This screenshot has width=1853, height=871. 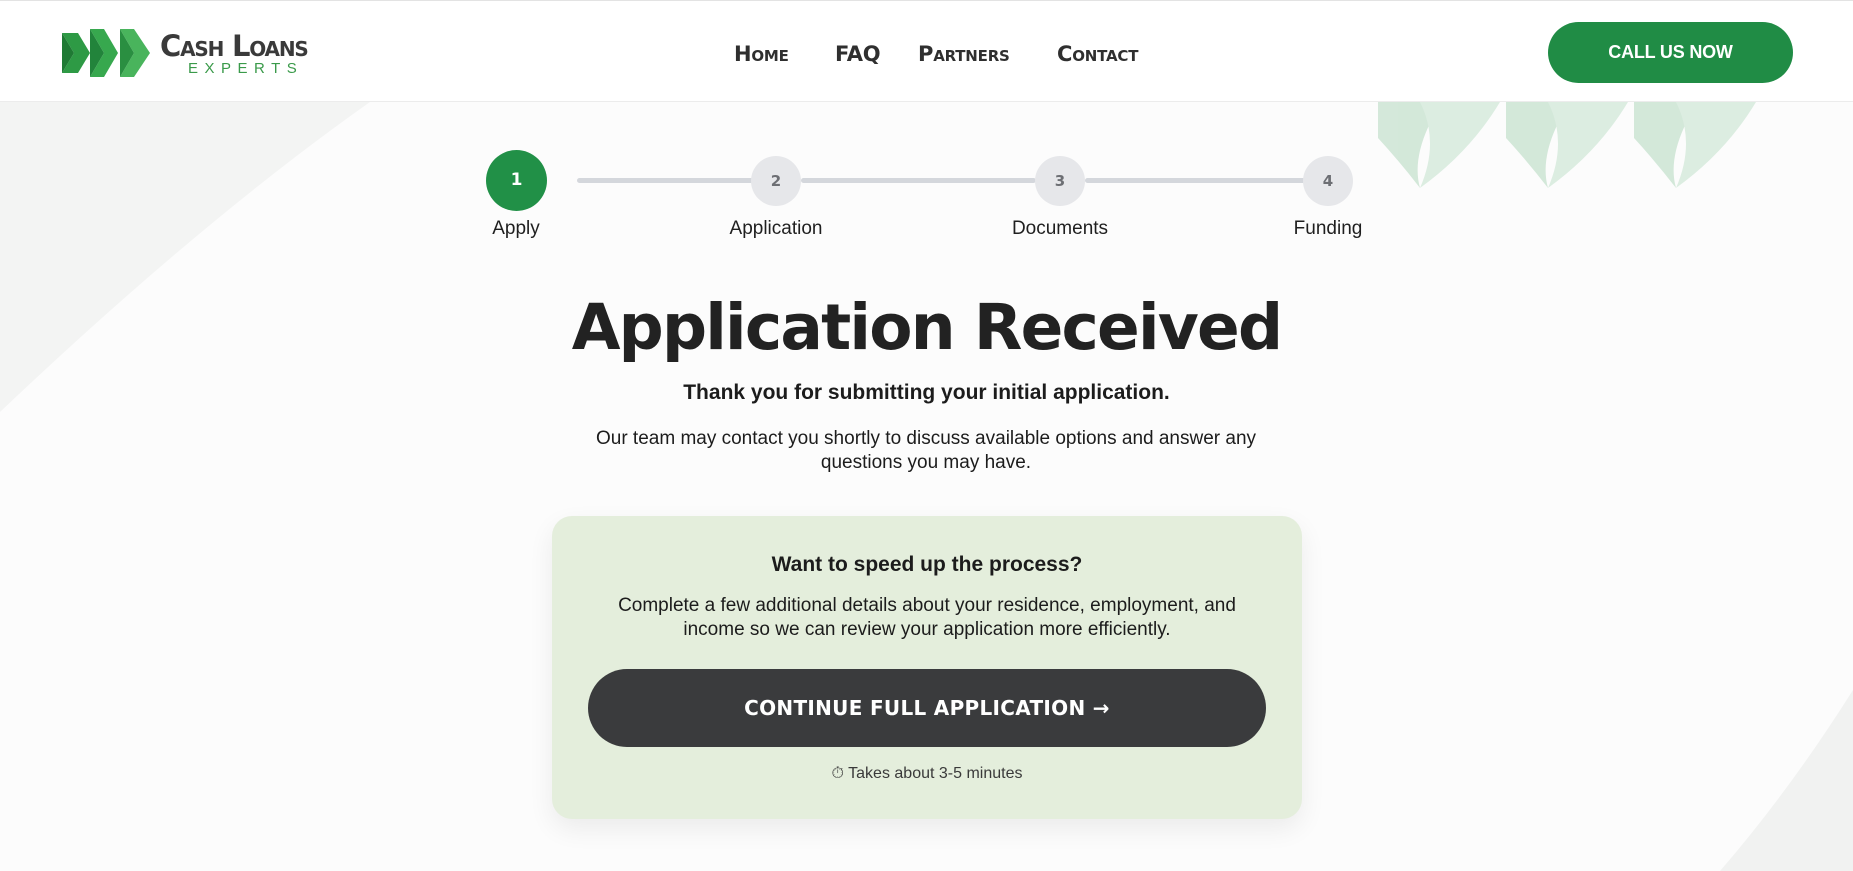 What do you see at coordinates (1567, 145) in the screenshot?
I see `background-chevron-decor` at bounding box center [1567, 145].